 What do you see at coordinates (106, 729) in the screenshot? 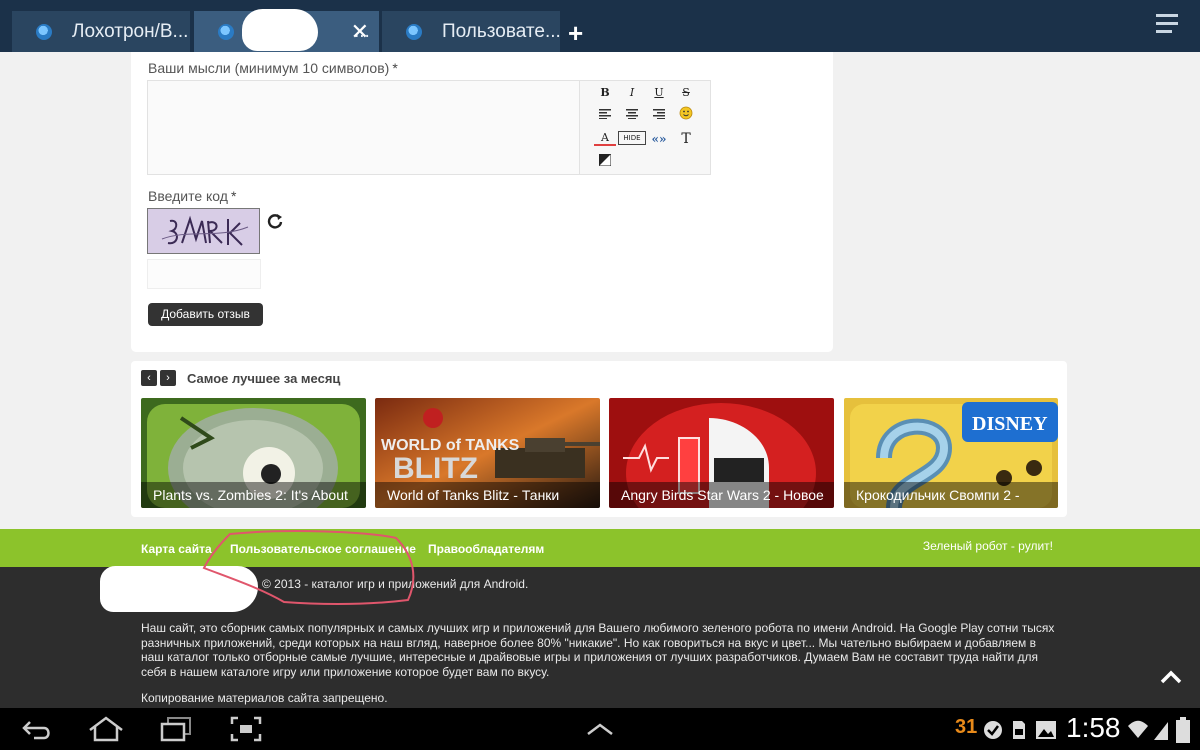
I see `home-icon` at bounding box center [106, 729].